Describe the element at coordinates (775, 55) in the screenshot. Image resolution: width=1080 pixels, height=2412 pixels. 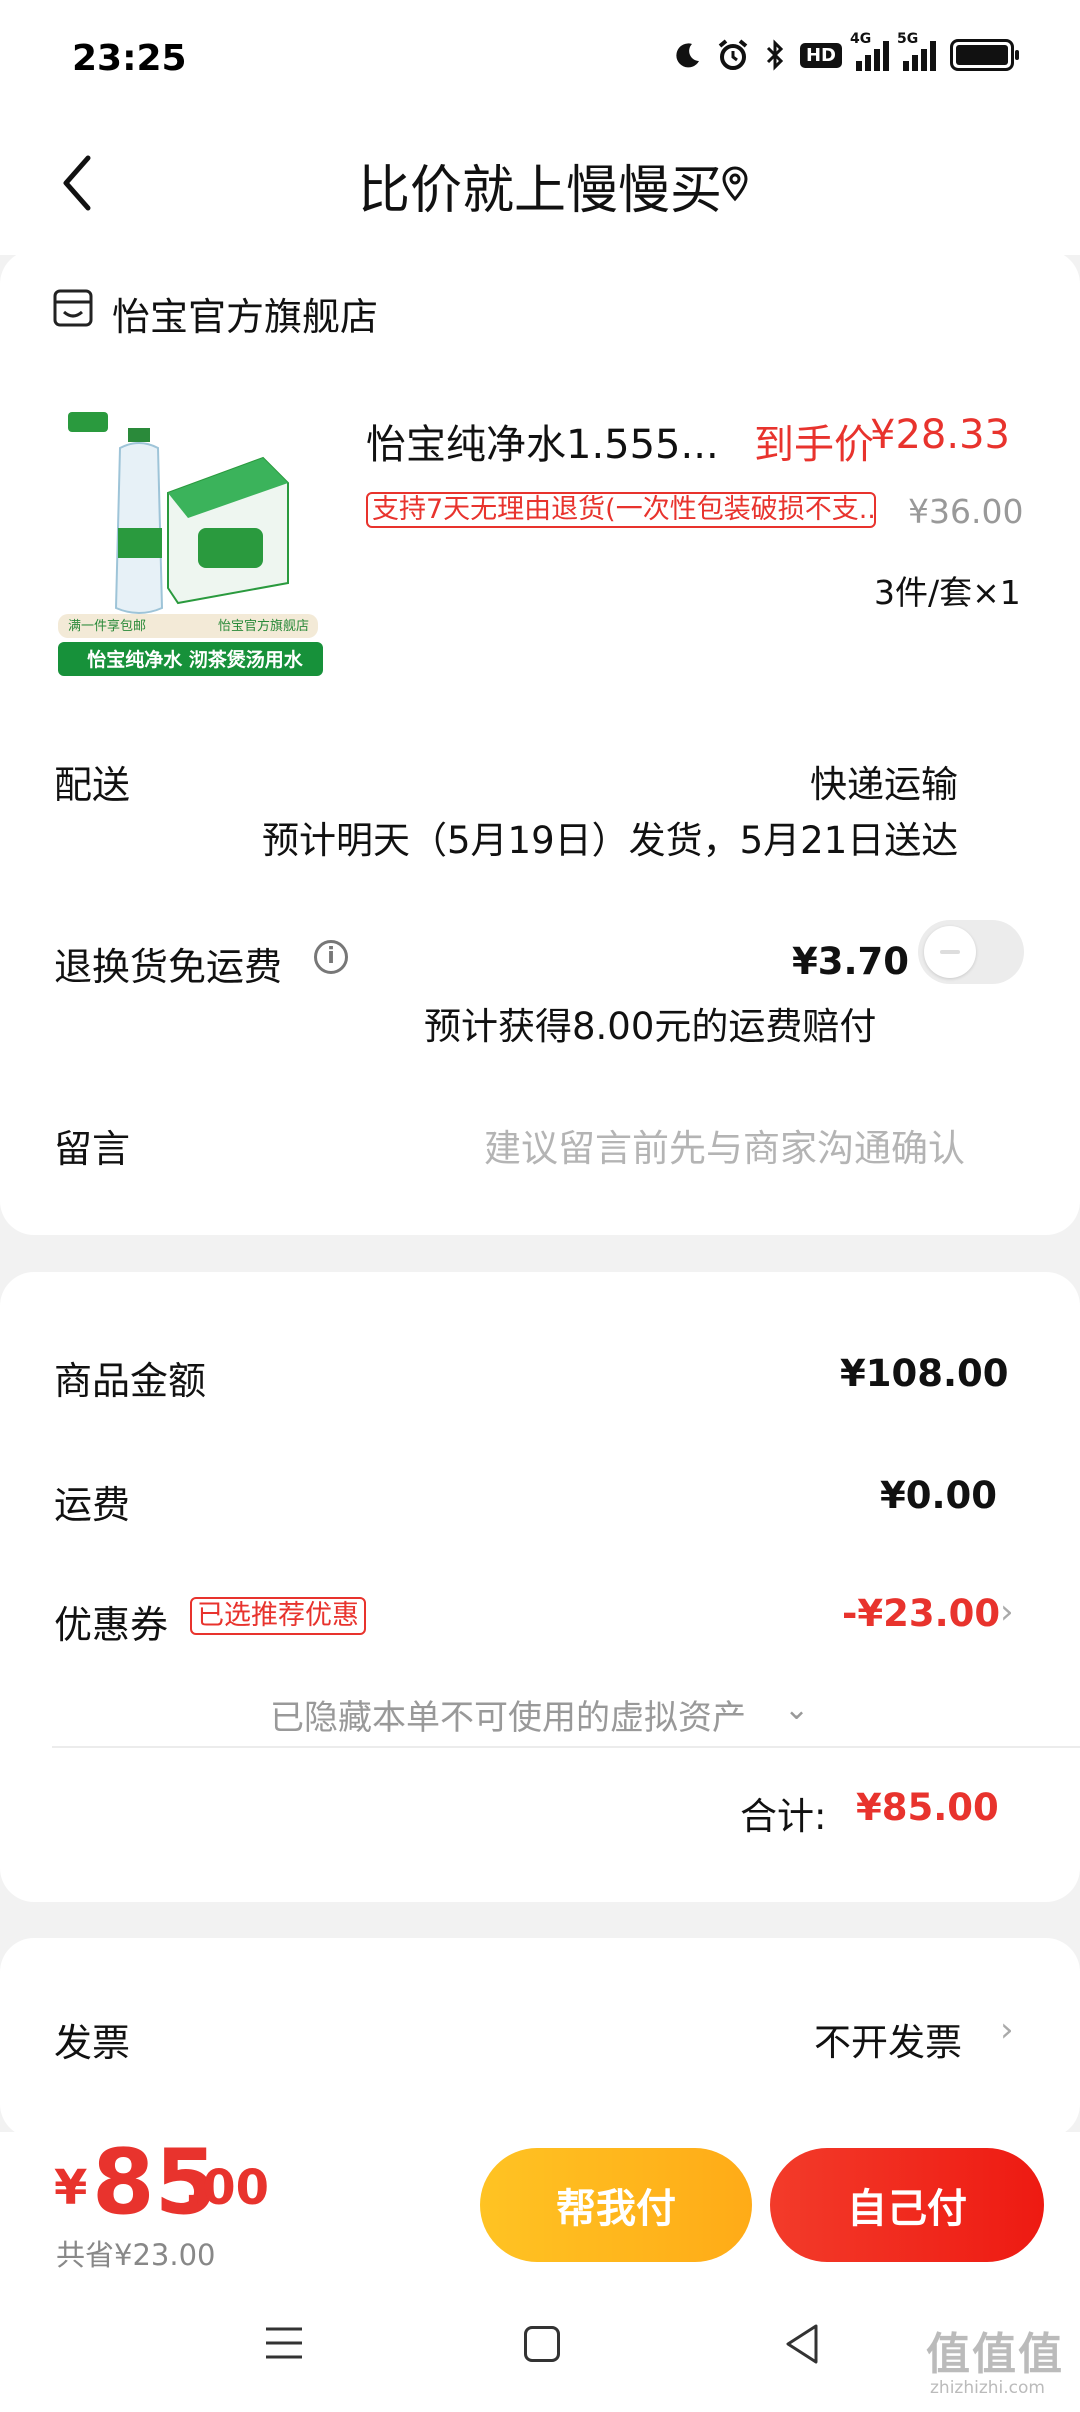
I see `bluetooth-icon` at that location.